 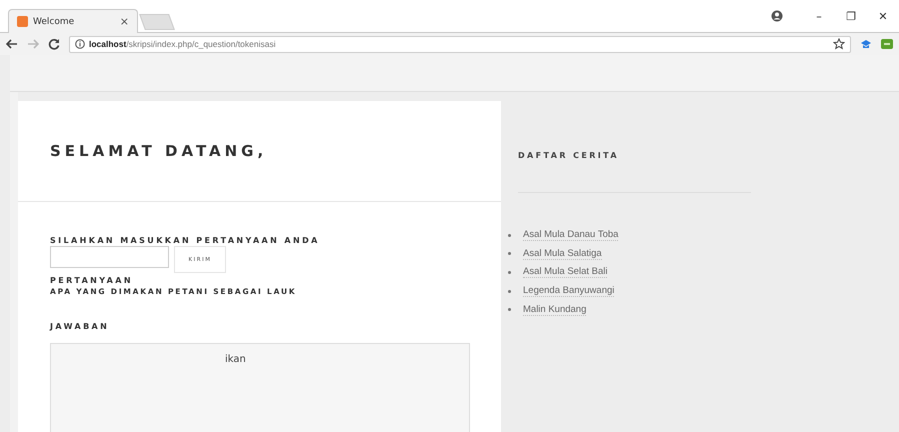 What do you see at coordinates (568, 291) in the screenshot?
I see `story-link: Legenda Banyuwangi` at bounding box center [568, 291].